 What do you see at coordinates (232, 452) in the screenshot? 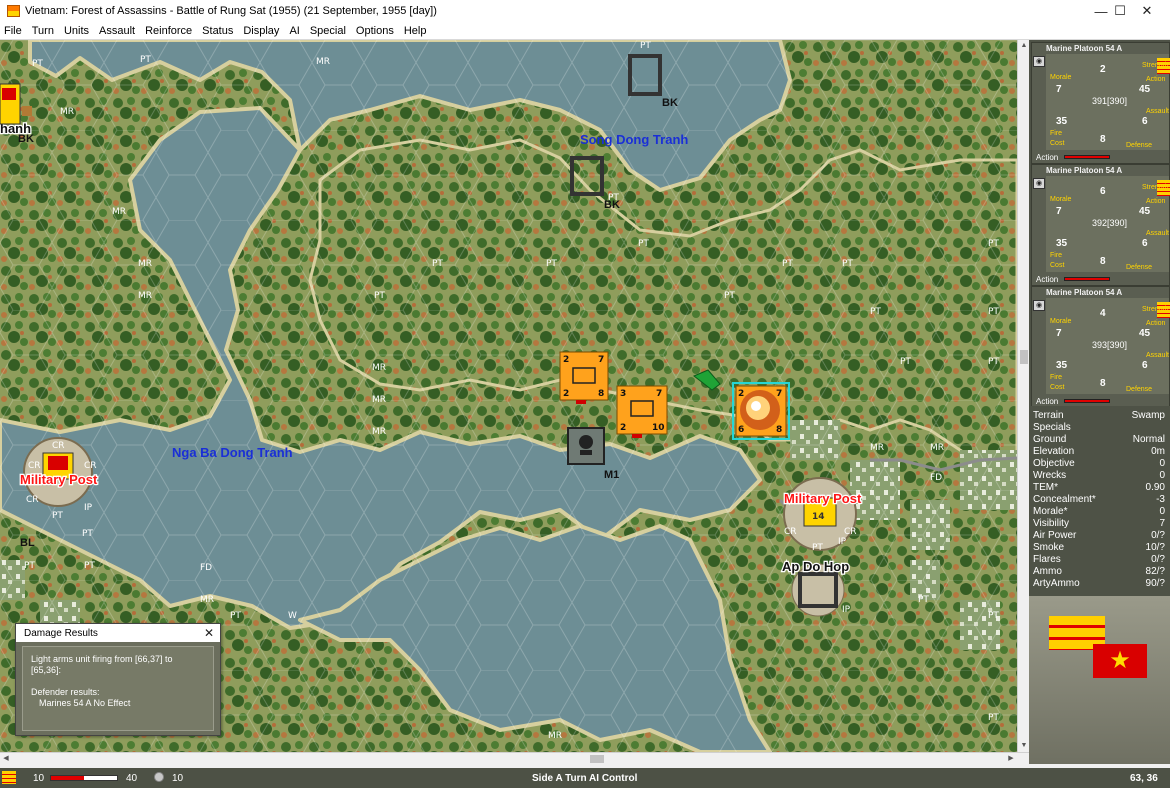
I see `place-nga-ba-dong-tranh: Nga Ba Dong Tranh` at bounding box center [232, 452].